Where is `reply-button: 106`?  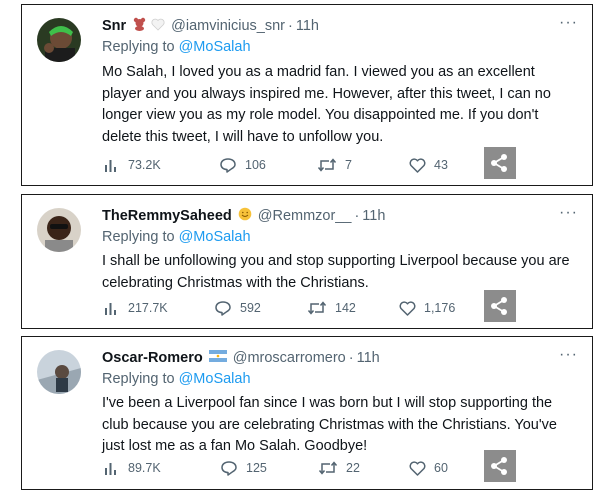 reply-button: 106 is located at coordinates (242, 165).